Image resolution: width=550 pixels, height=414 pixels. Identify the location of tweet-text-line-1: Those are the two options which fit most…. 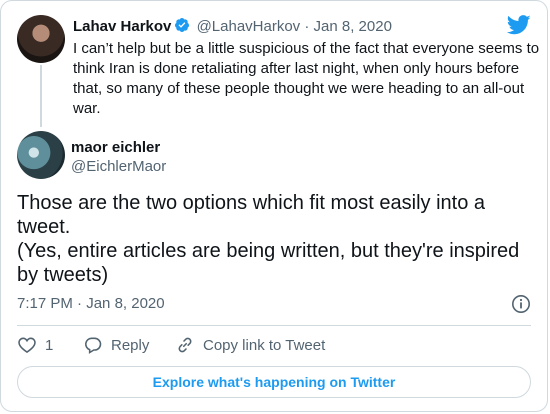
(251, 215).